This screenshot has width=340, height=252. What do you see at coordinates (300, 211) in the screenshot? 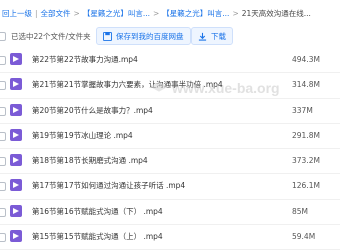
I see `file-size: 85M` at bounding box center [300, 211].